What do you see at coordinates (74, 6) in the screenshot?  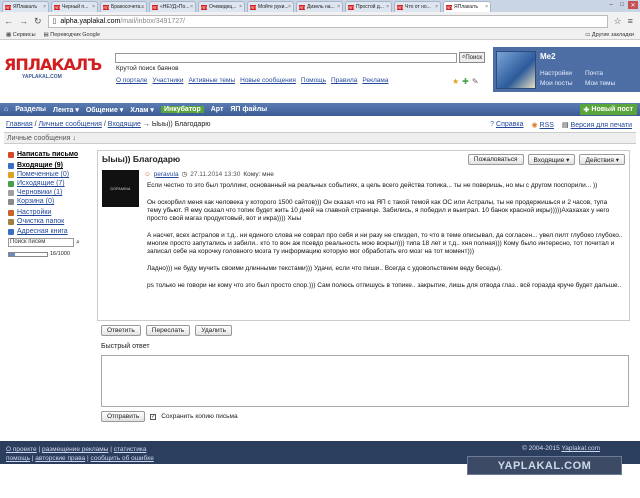 I see `browser-tab: ЯП Черный п... ×` at bounding box center [74, 6].